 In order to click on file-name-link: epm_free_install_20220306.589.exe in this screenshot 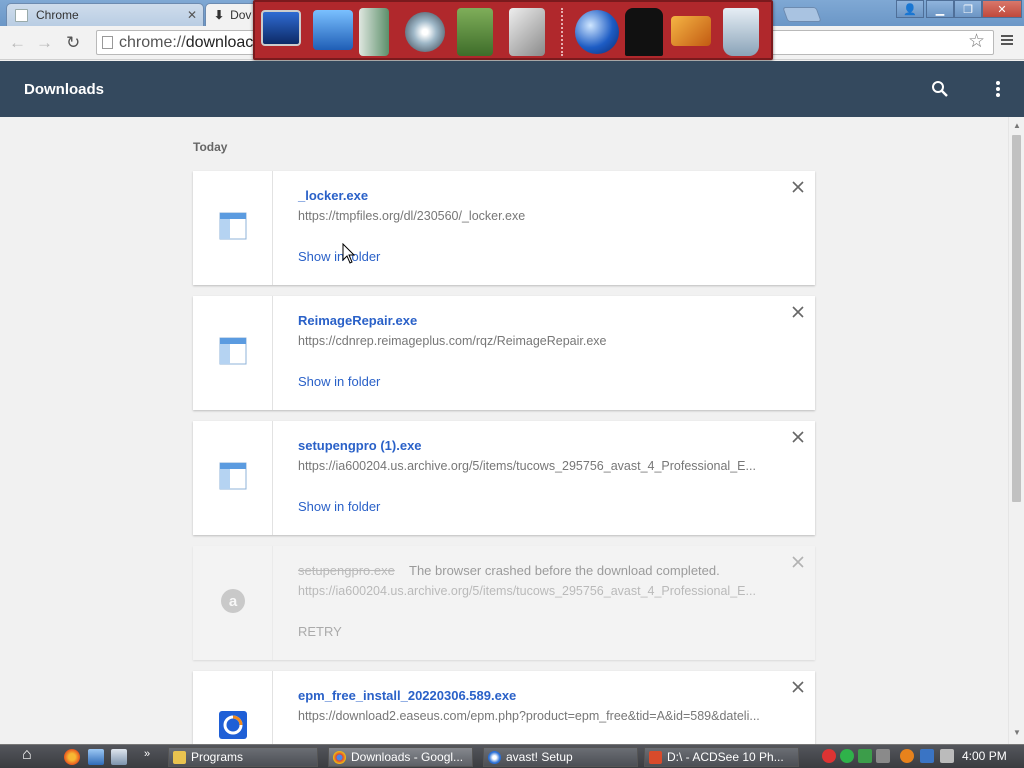, I will do `click(407, 695)`.